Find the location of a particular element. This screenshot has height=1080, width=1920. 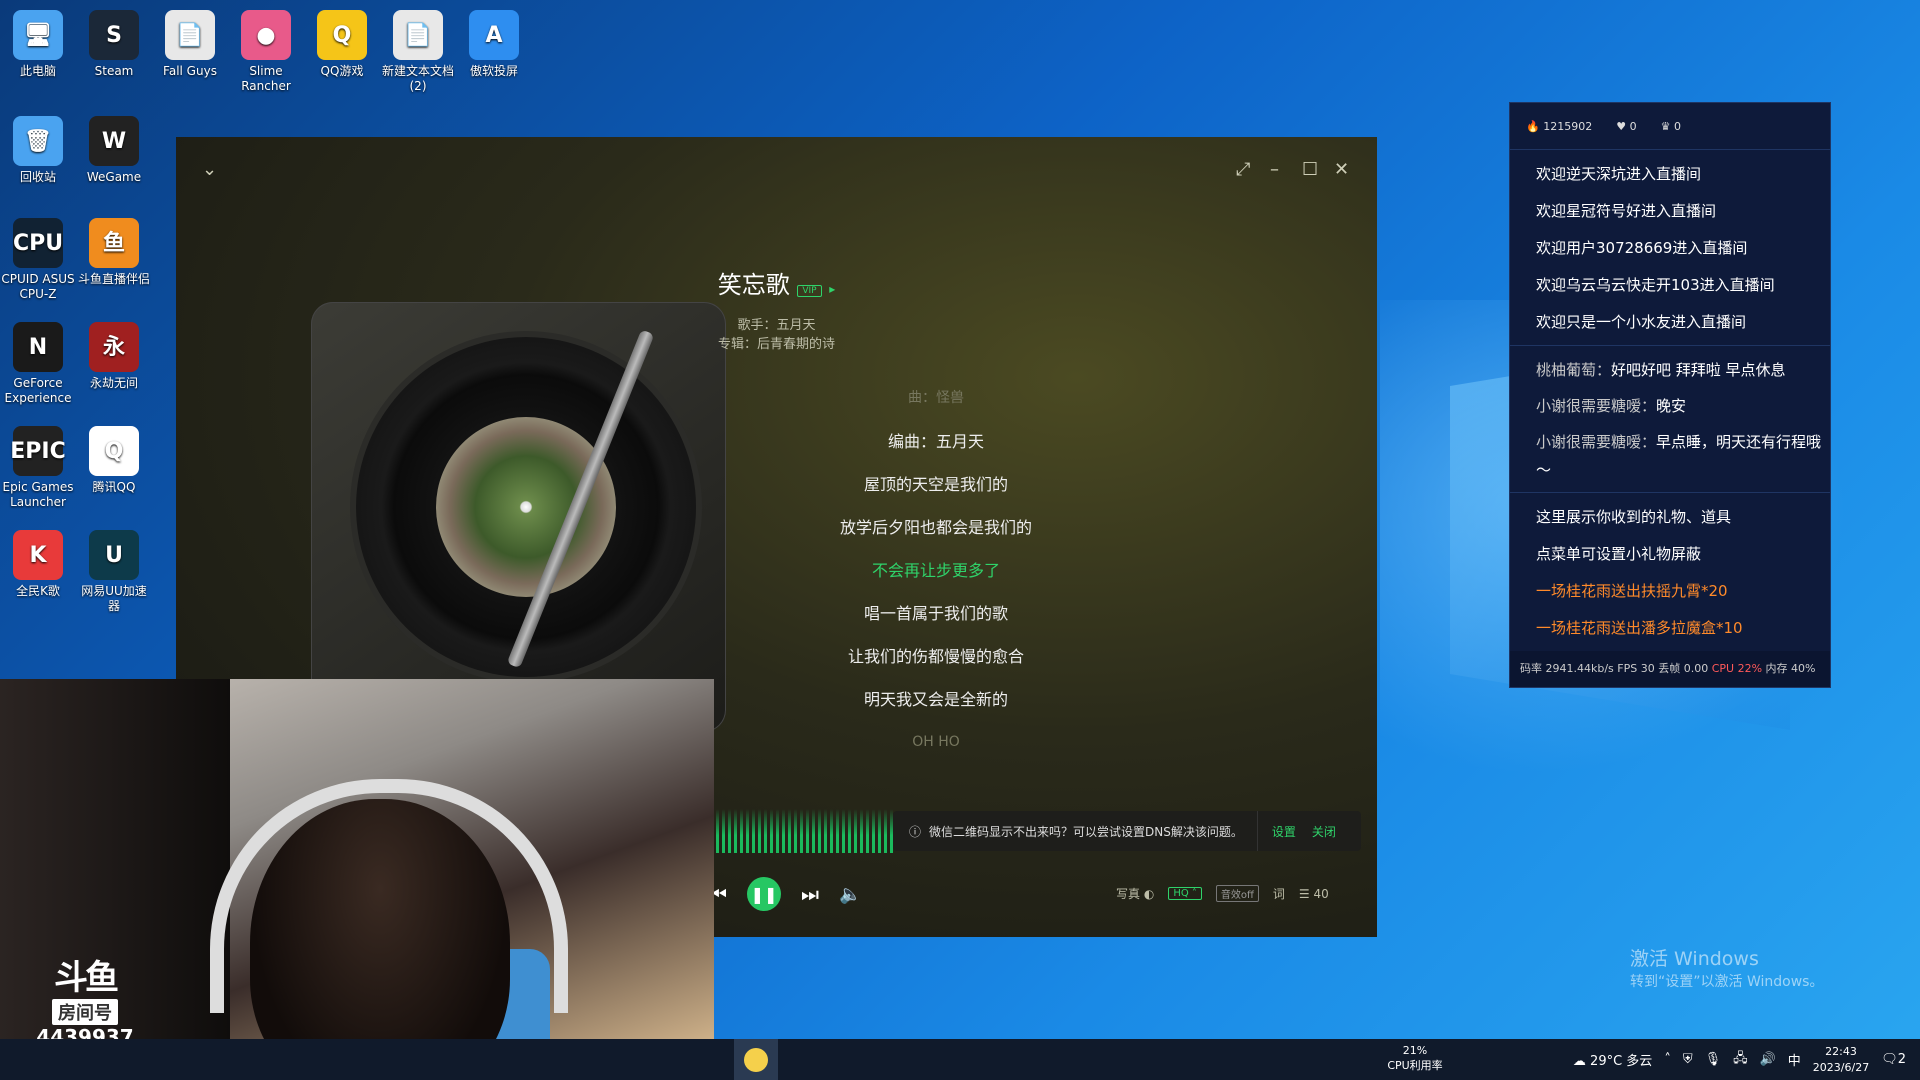

desktop-icon: Q 腾讯QQ is located at coordinates (114, 459).